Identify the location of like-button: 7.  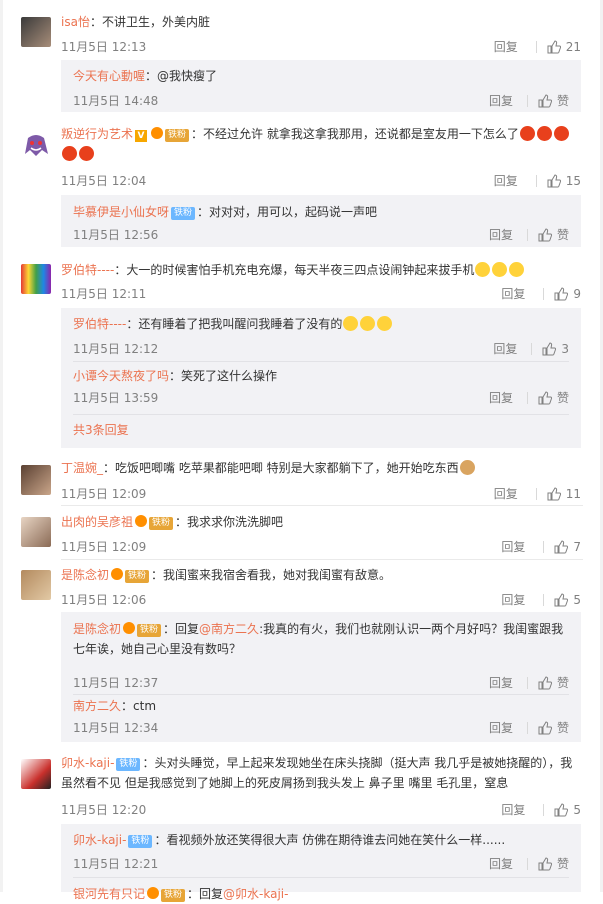
(567, 547).